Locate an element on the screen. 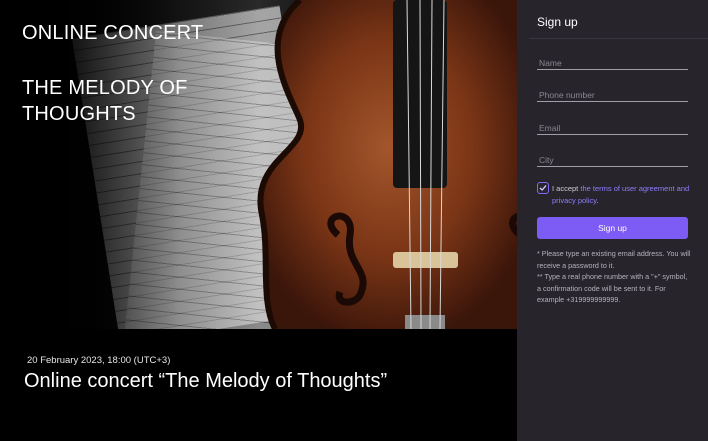  agreement-checkbox is located at coordinates (543, 188).